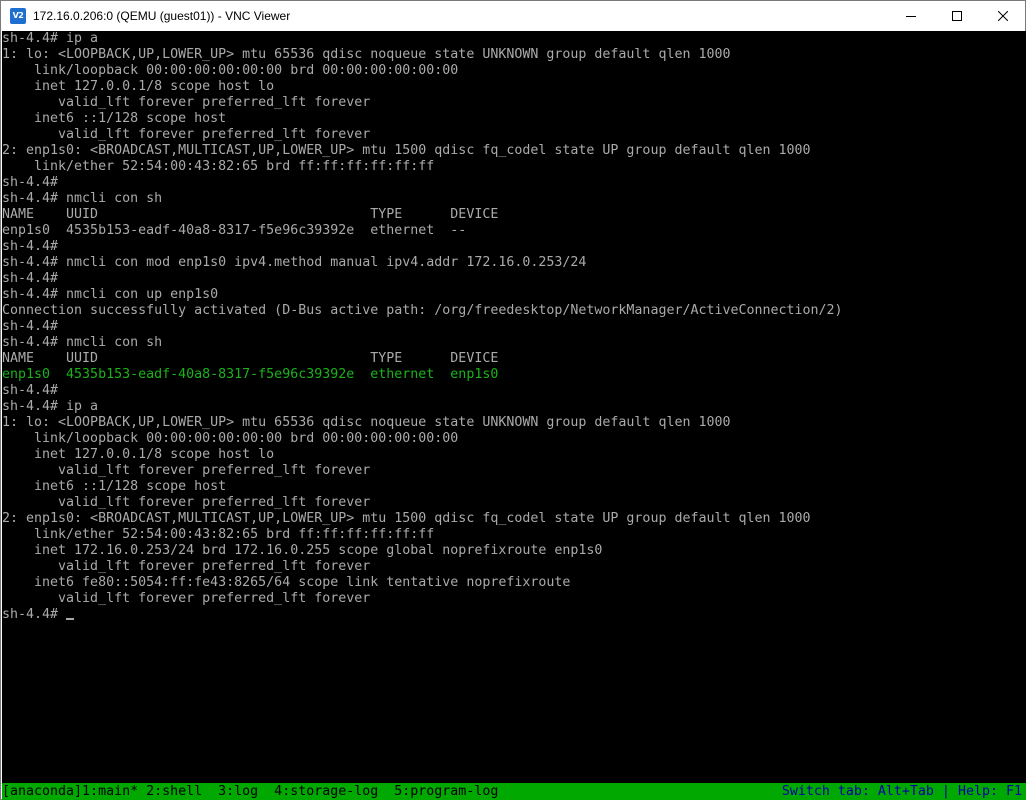 This screenshot has height=800, width=1026. Describe the element at coordinates (901, 791) in the screenshot. I see `status-help: Switch tab: Alt+Tab | Help: F1` at that location.